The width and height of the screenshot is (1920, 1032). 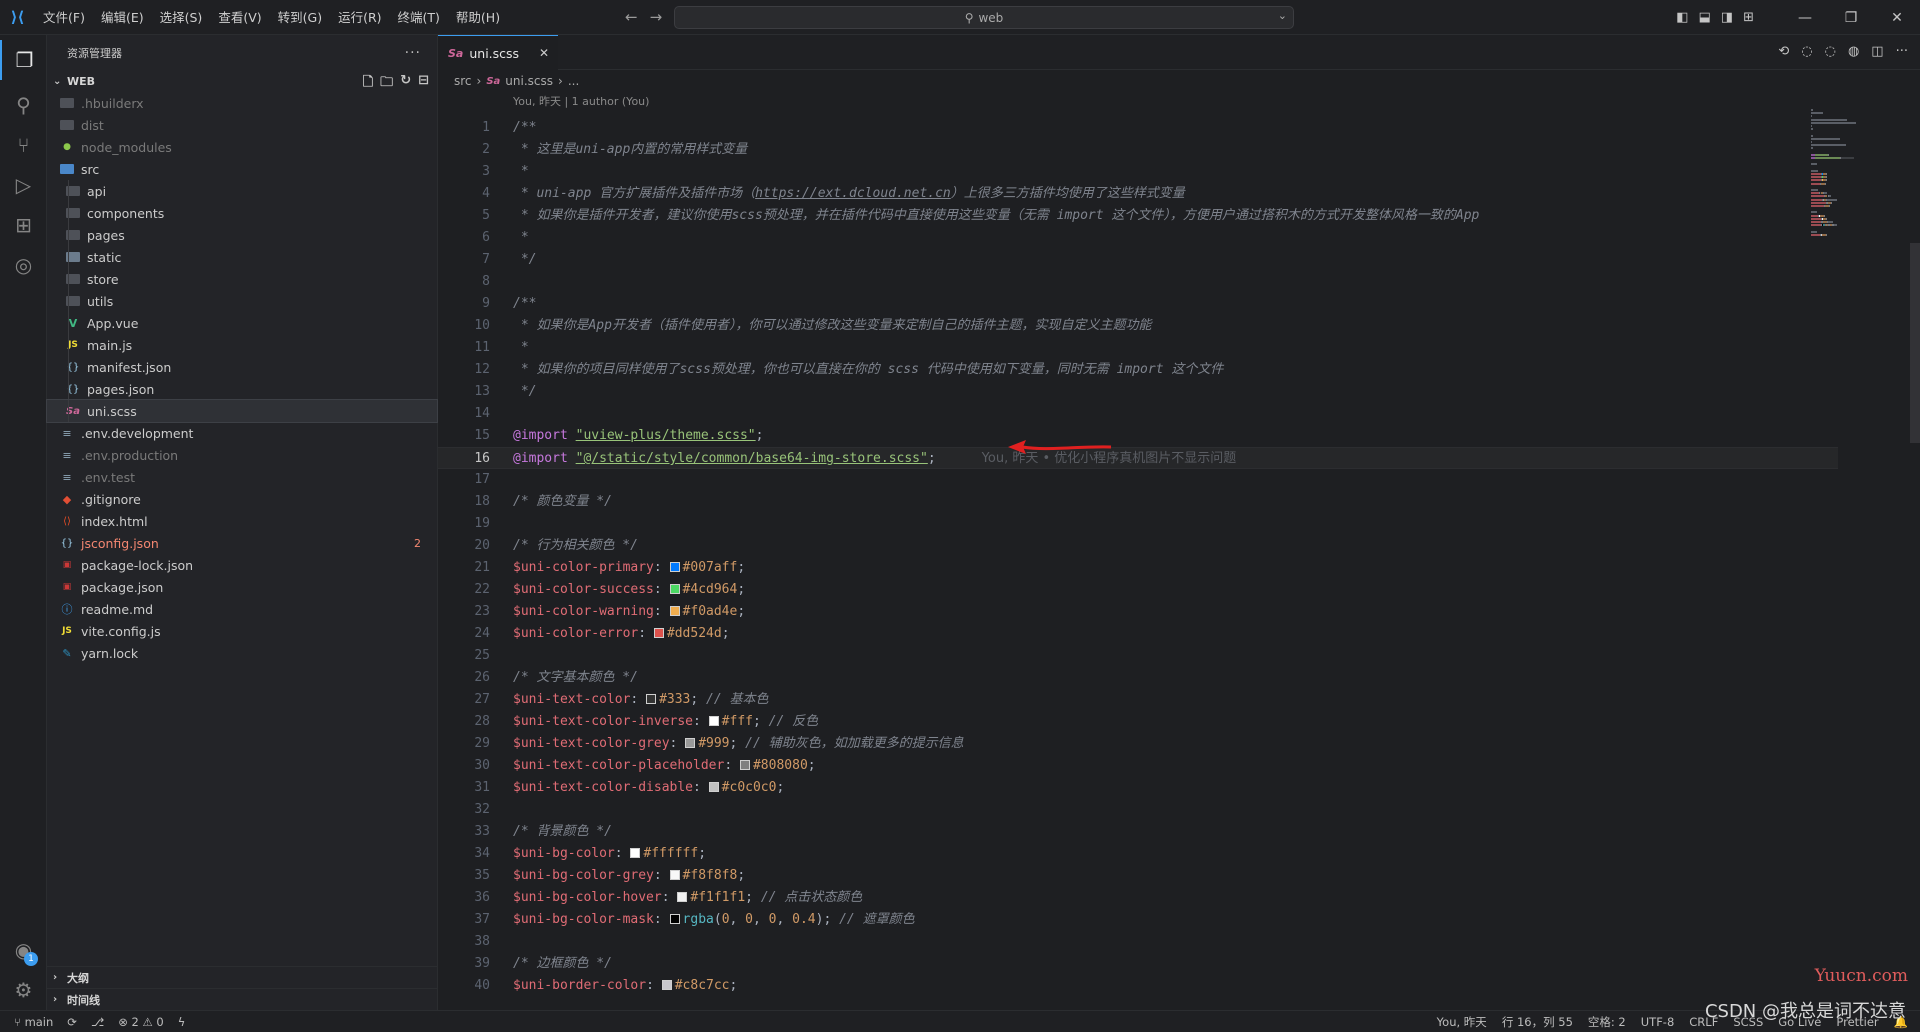 I want to click on code-line: 39 /* 边框颜色 */, so click(x=1138, y=964).